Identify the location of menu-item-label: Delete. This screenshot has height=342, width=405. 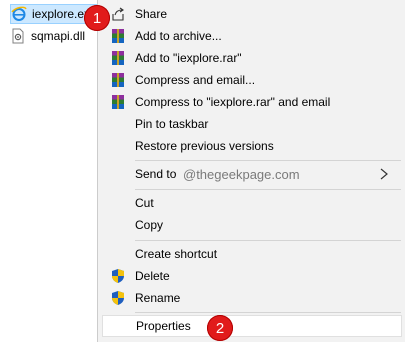
(152, 276).